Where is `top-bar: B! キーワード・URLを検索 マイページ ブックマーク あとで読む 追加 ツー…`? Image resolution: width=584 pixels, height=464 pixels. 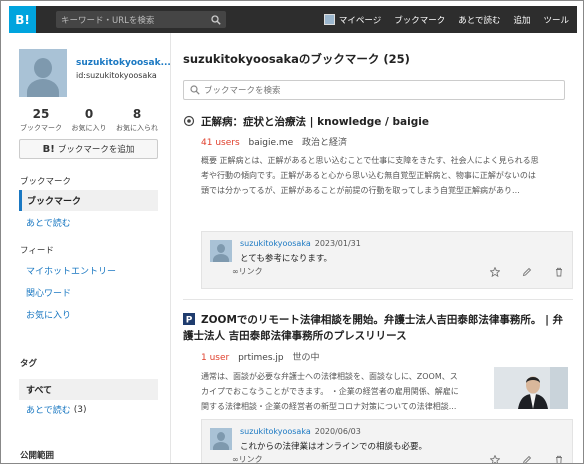
top-bar: B! キーワード・URLを検索 マイページ ブックマーク あとで読む 追加 ツー… is located at coordinates (293, 19).